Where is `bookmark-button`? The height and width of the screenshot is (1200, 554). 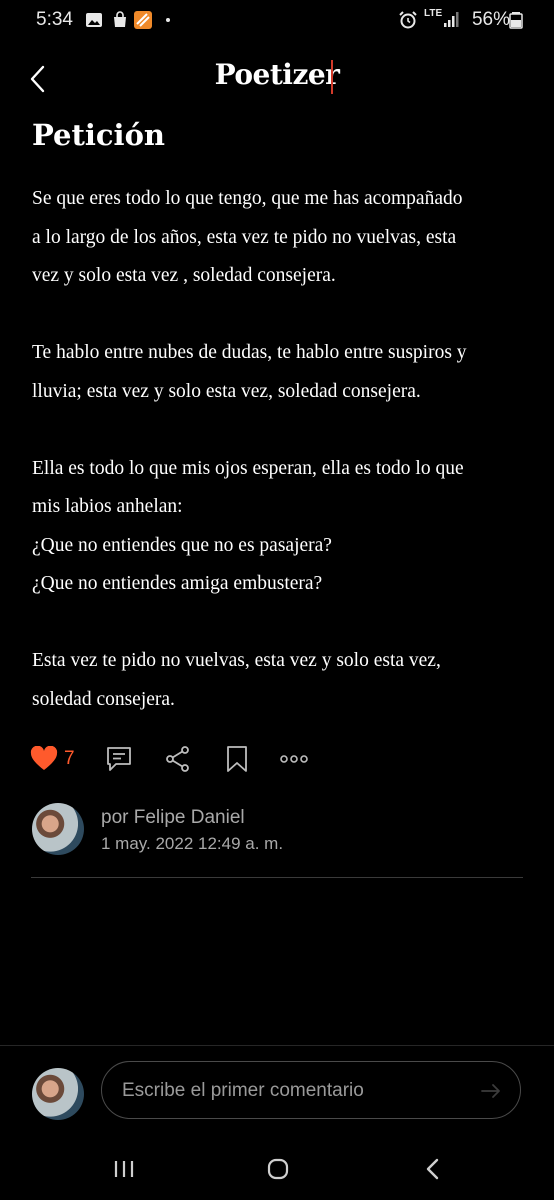 bookmark-button is located at coordinates (237, 759).